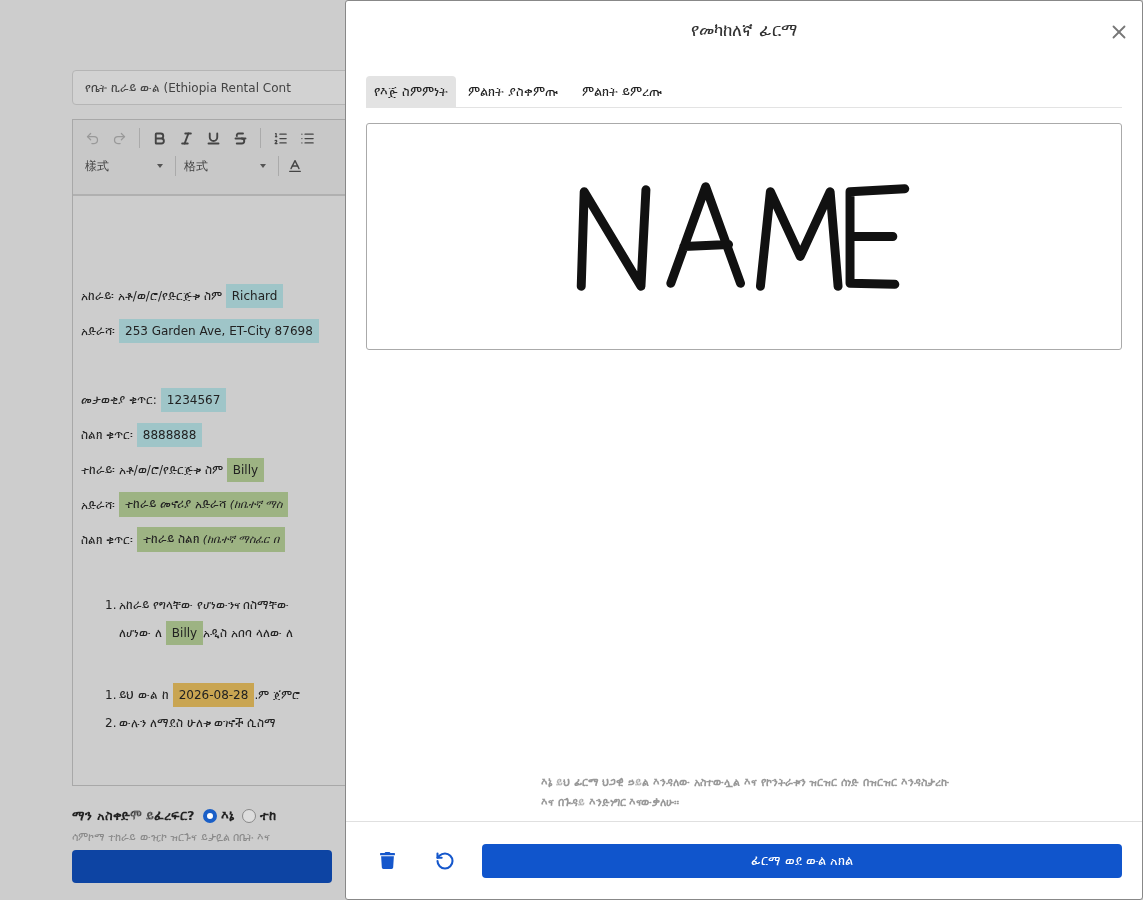  What do you see at coordinates (411, 91) in the screenshot?
I see `tab: የእጅ ስምምነት` at bounding box center [411, 91].